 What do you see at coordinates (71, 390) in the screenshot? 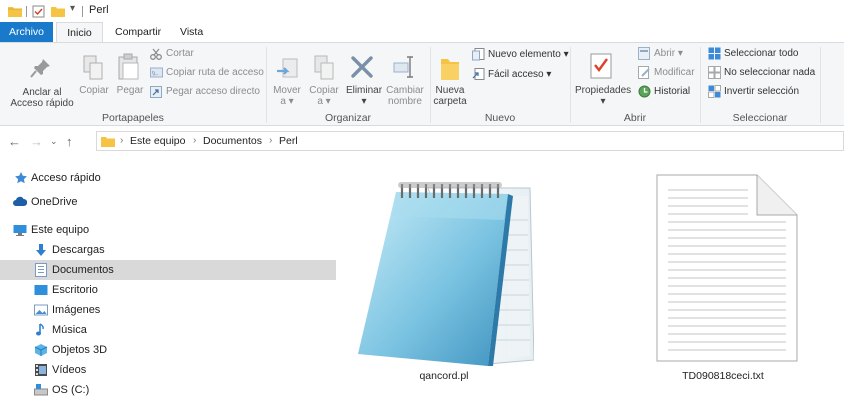
I see `nav-label: OS (C:)` at bounding box center [71, 390].